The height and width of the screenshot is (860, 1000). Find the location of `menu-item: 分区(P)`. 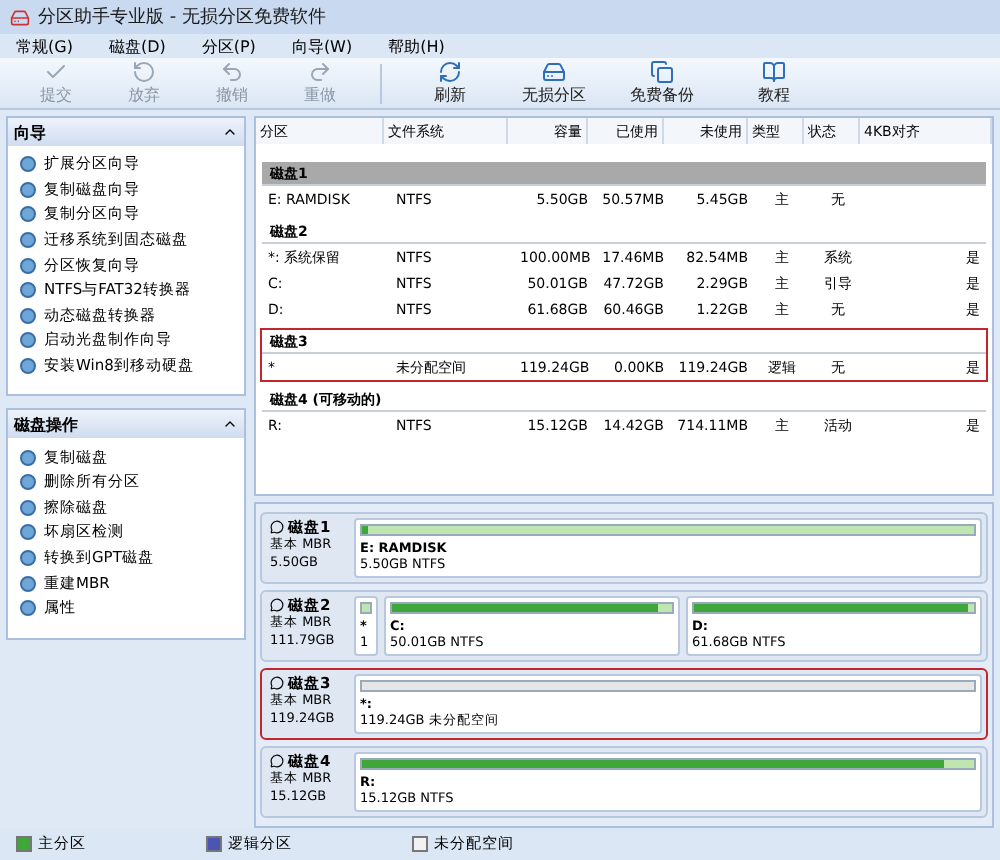

menu-item: 分区(P) is located at coordinates (228, 46).